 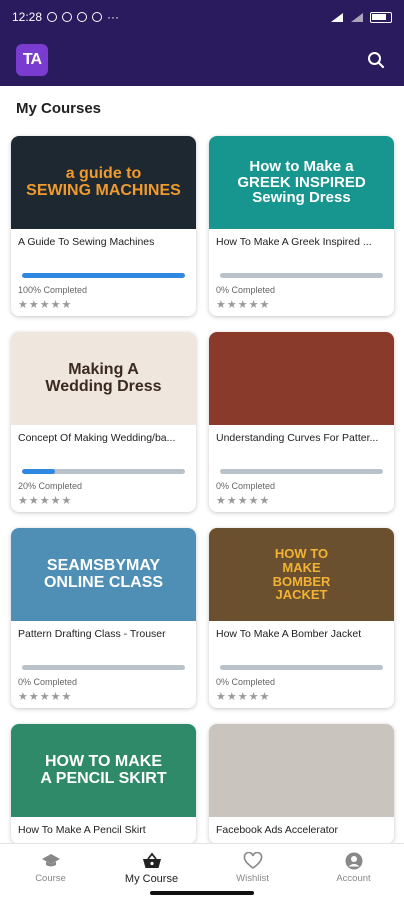 I want to click on course-title: How To Make A Pencil Skirt, so click(x=82, y=830).